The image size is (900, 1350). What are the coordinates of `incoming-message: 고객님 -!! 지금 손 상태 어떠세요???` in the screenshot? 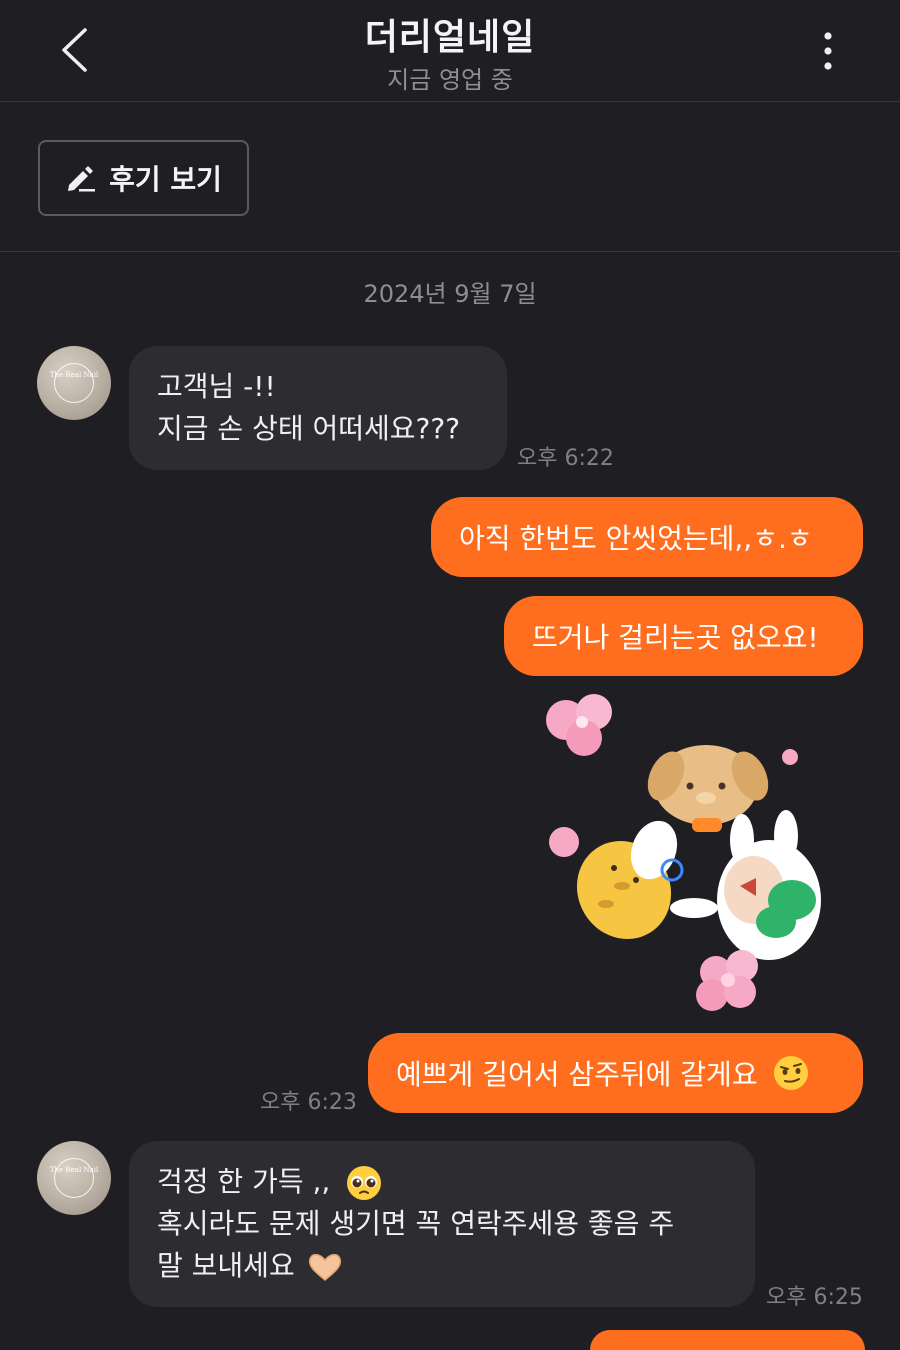 It's located at (318, 408).